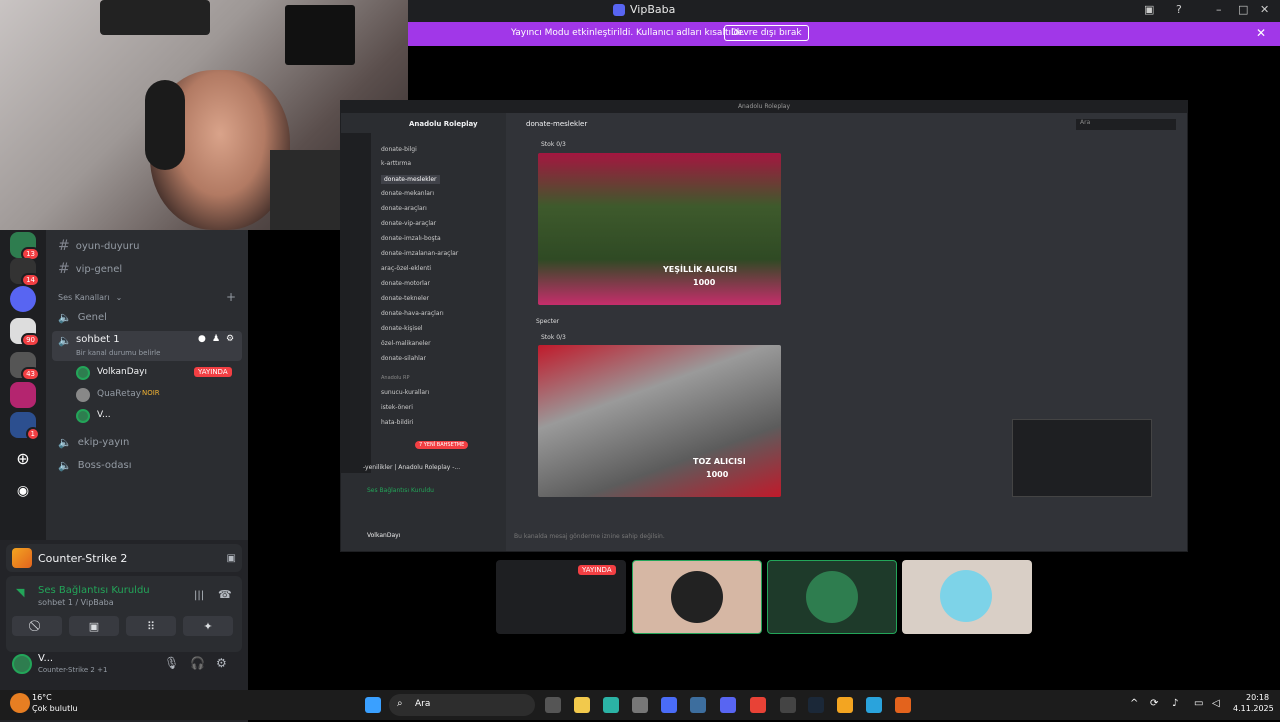 The height and width of the screenshot is (722, 1280). What do you see at coordinates (94, 465) in the screenshot?
I see `voice-channel-boss-odasi: 🔈 Boss-odası` at bounding box center [94, 465].